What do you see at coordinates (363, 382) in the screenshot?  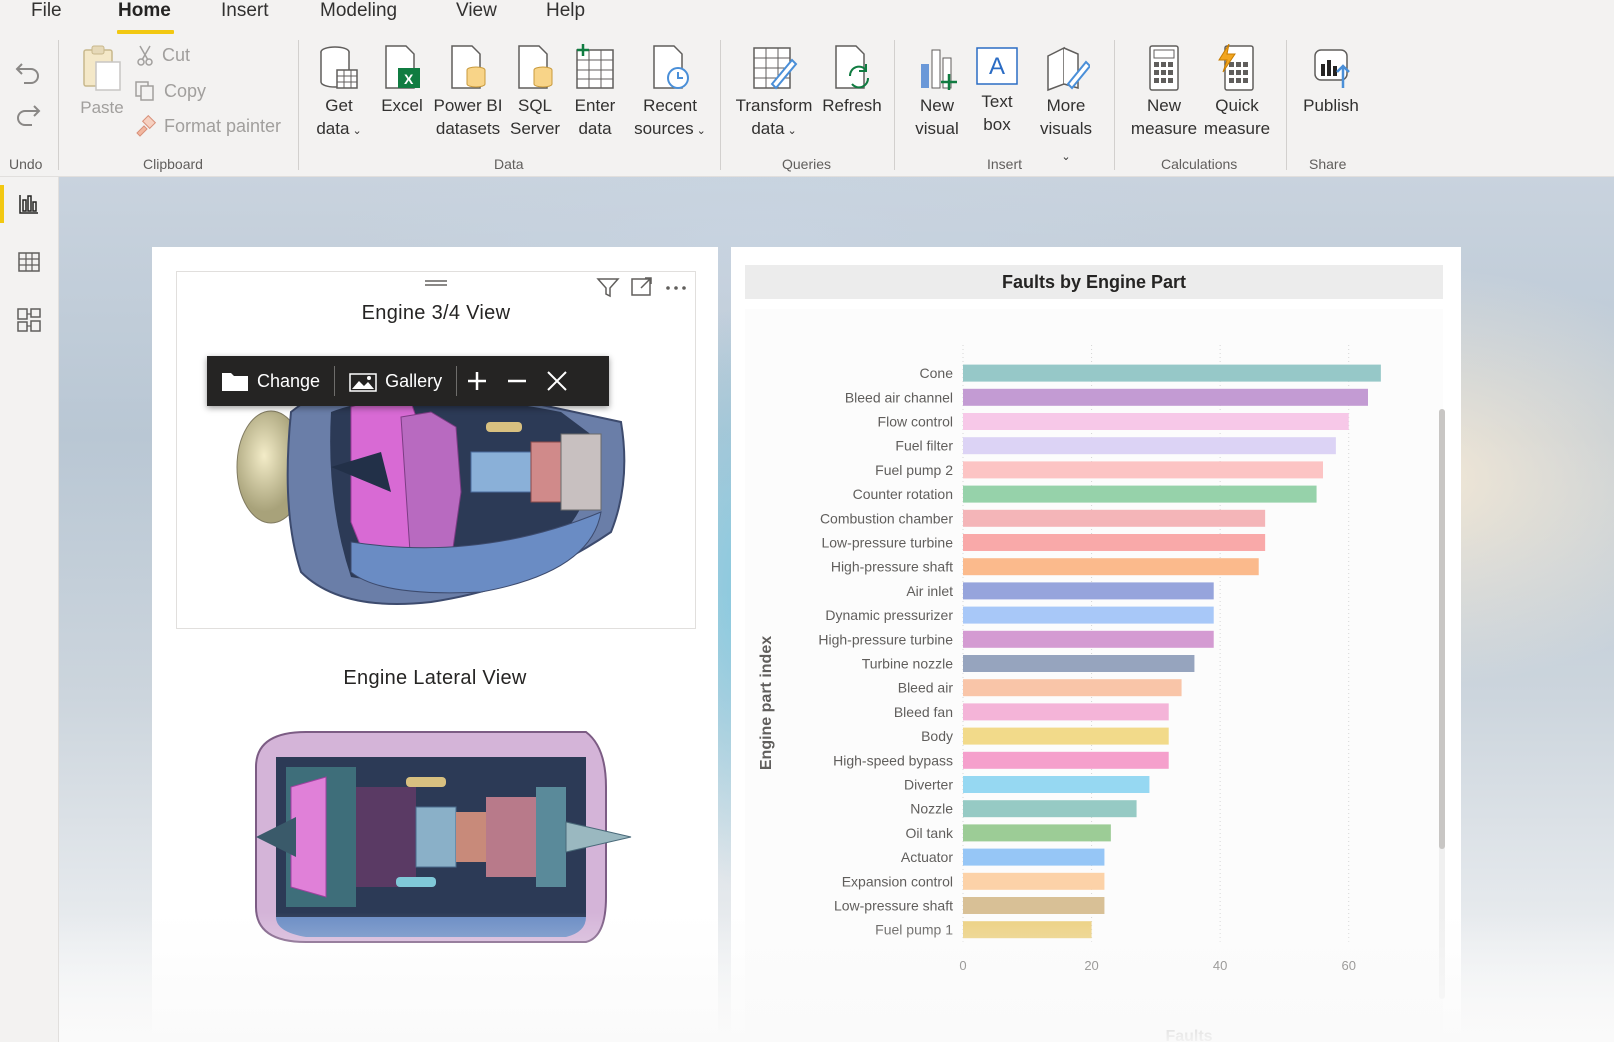 I see `gallery-icon` at bounding box center [363, 382].